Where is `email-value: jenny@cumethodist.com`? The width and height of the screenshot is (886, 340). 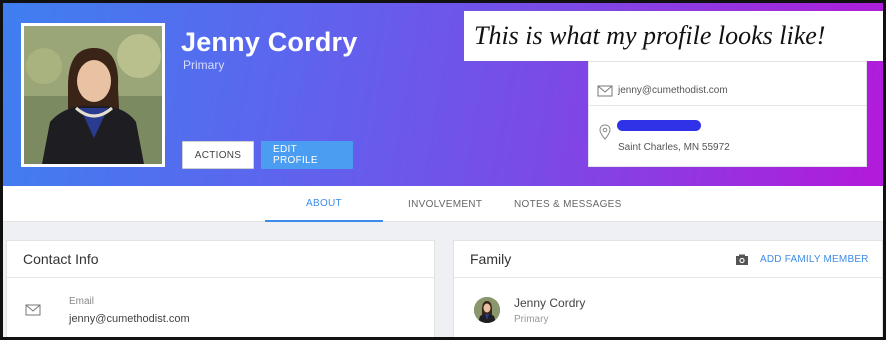 email-value: jenny@cumethodist.com is located at coordinates (129, 319).